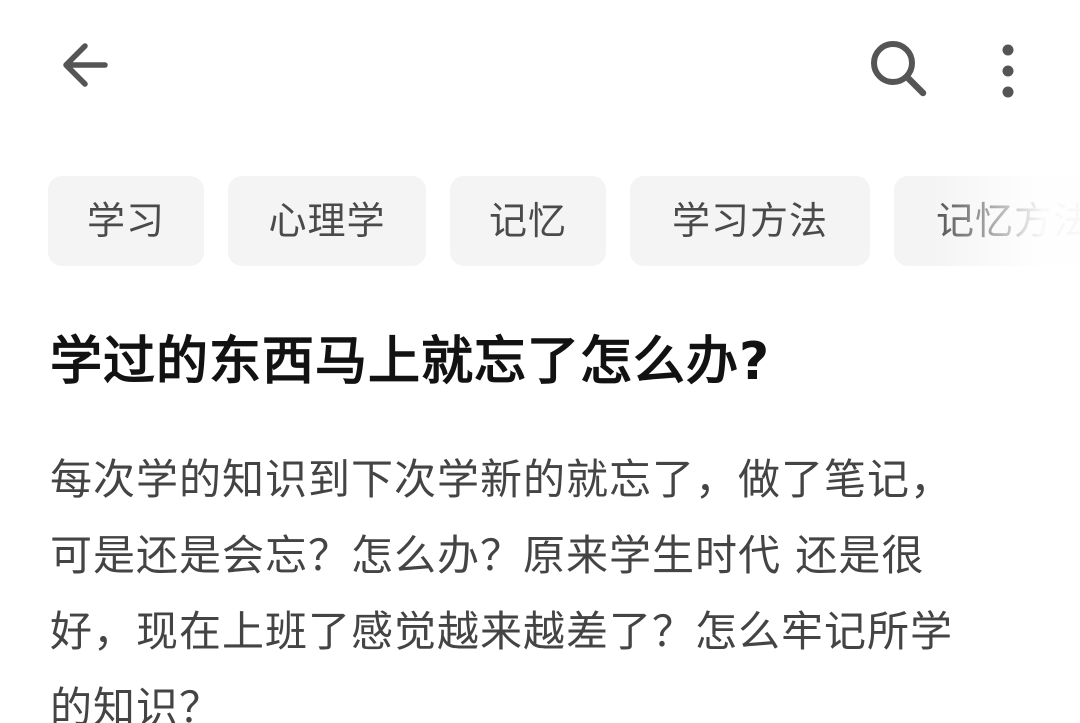 The height and width of the screenshot is (723, 1080). I want to click on arrow-left-icon, so click(85, 65).